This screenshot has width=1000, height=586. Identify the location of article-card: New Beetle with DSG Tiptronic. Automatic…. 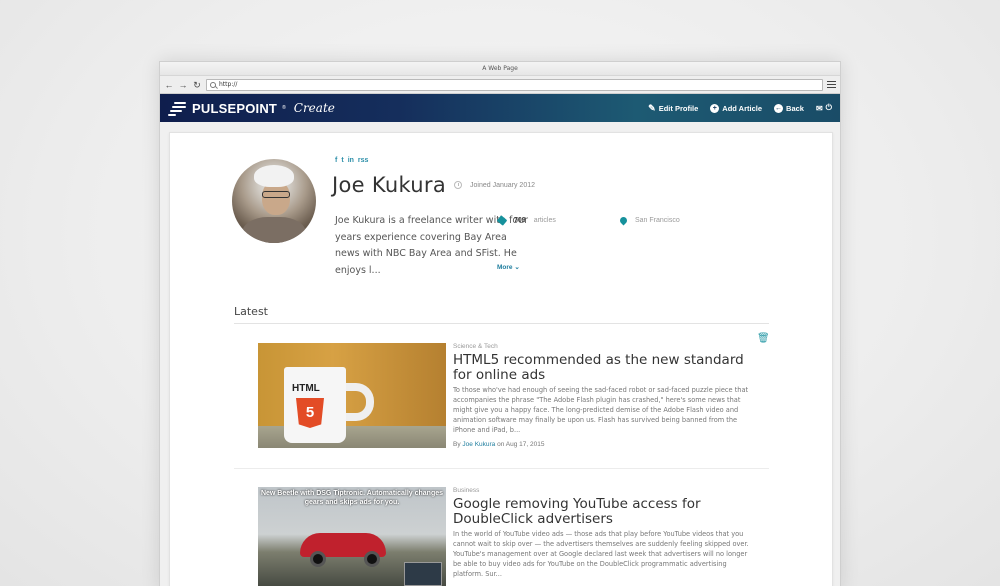
(508, 536).